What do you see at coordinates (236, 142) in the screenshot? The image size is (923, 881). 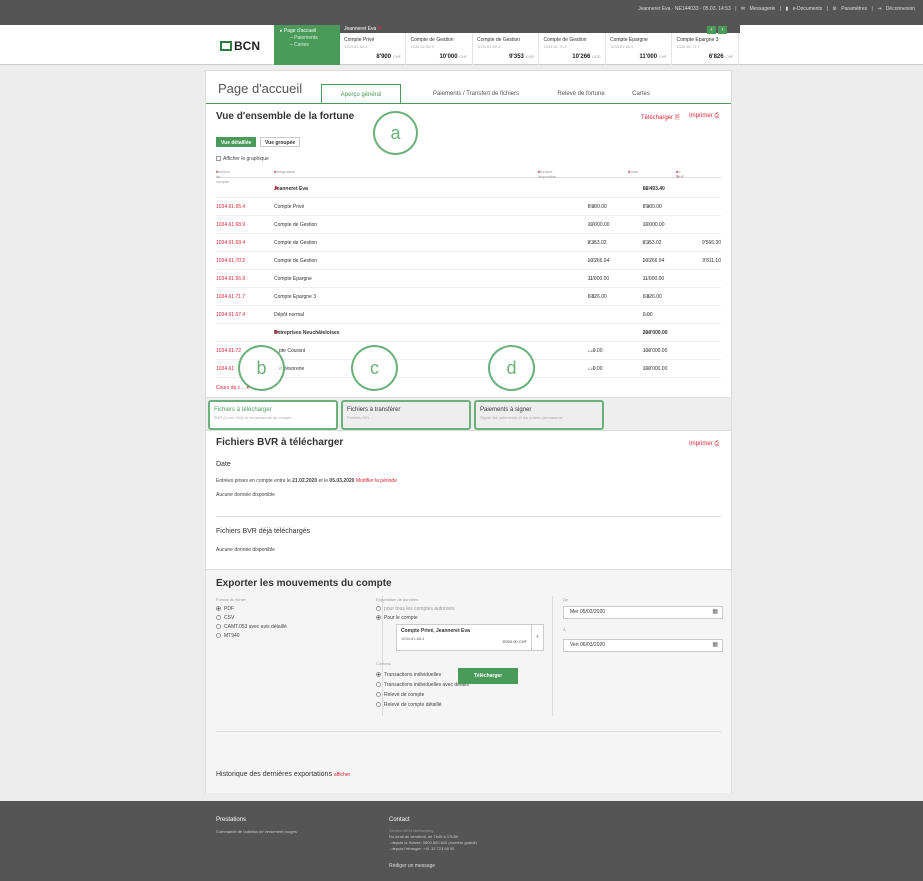 I see `view-detailed-button: Vue détaillée` at bounding box center [236, 142].